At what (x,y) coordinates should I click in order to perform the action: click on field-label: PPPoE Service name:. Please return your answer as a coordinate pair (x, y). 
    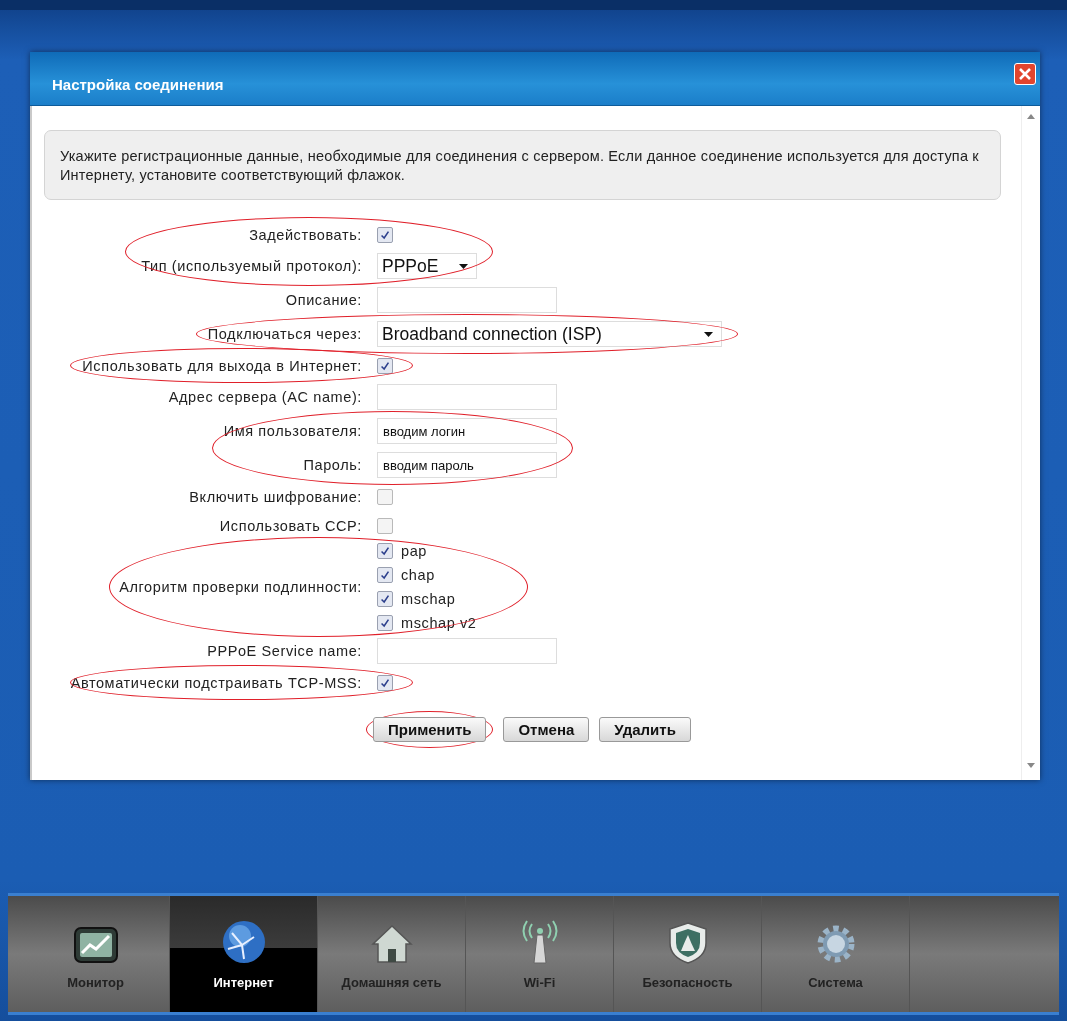
    Looking at the image, I should click on (284, 651).